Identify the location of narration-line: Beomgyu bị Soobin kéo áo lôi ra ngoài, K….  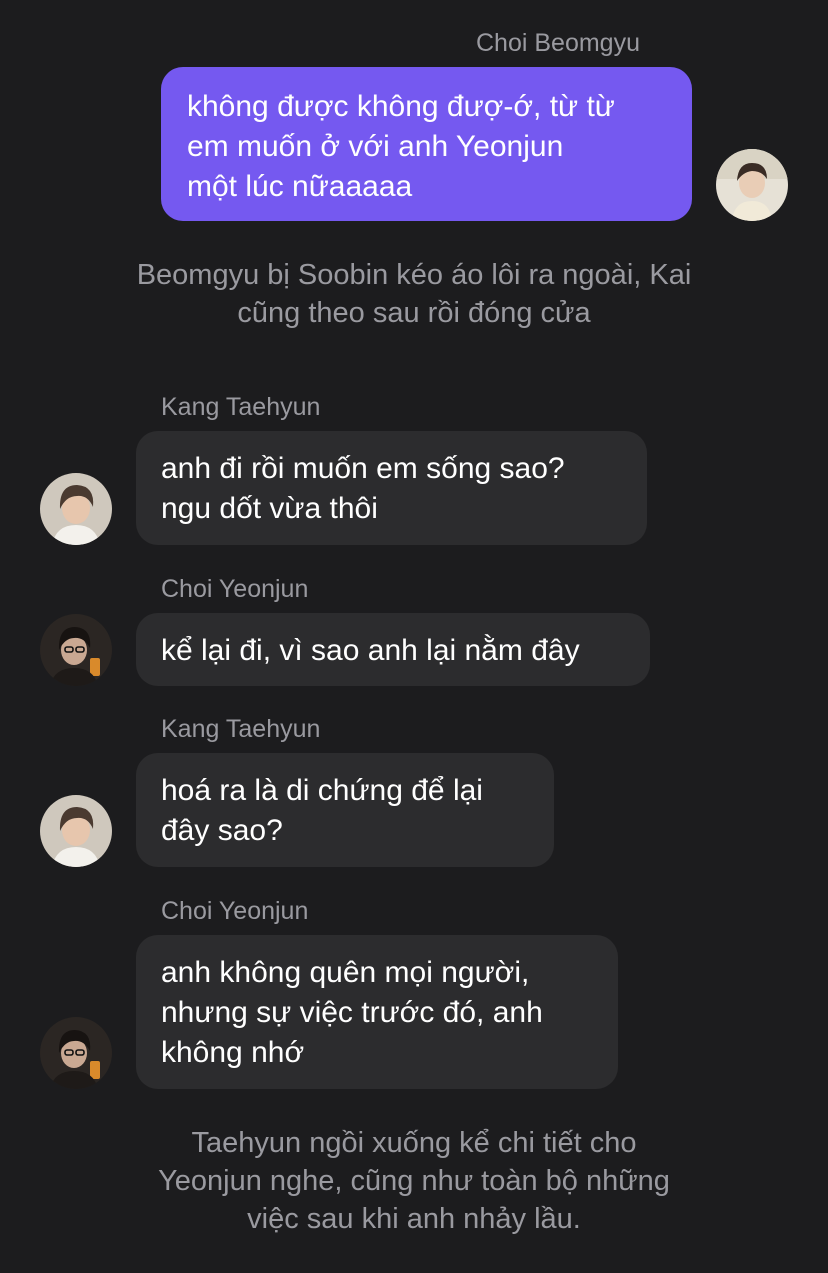
(414, 275).